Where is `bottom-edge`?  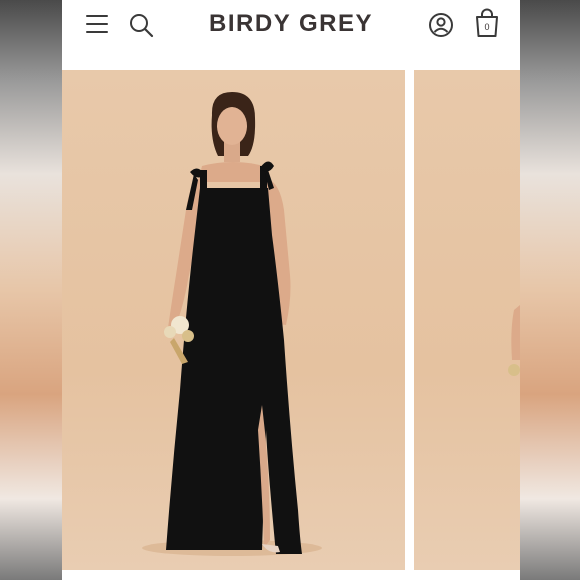 bottom-edge is located at coordinates (291, 576).